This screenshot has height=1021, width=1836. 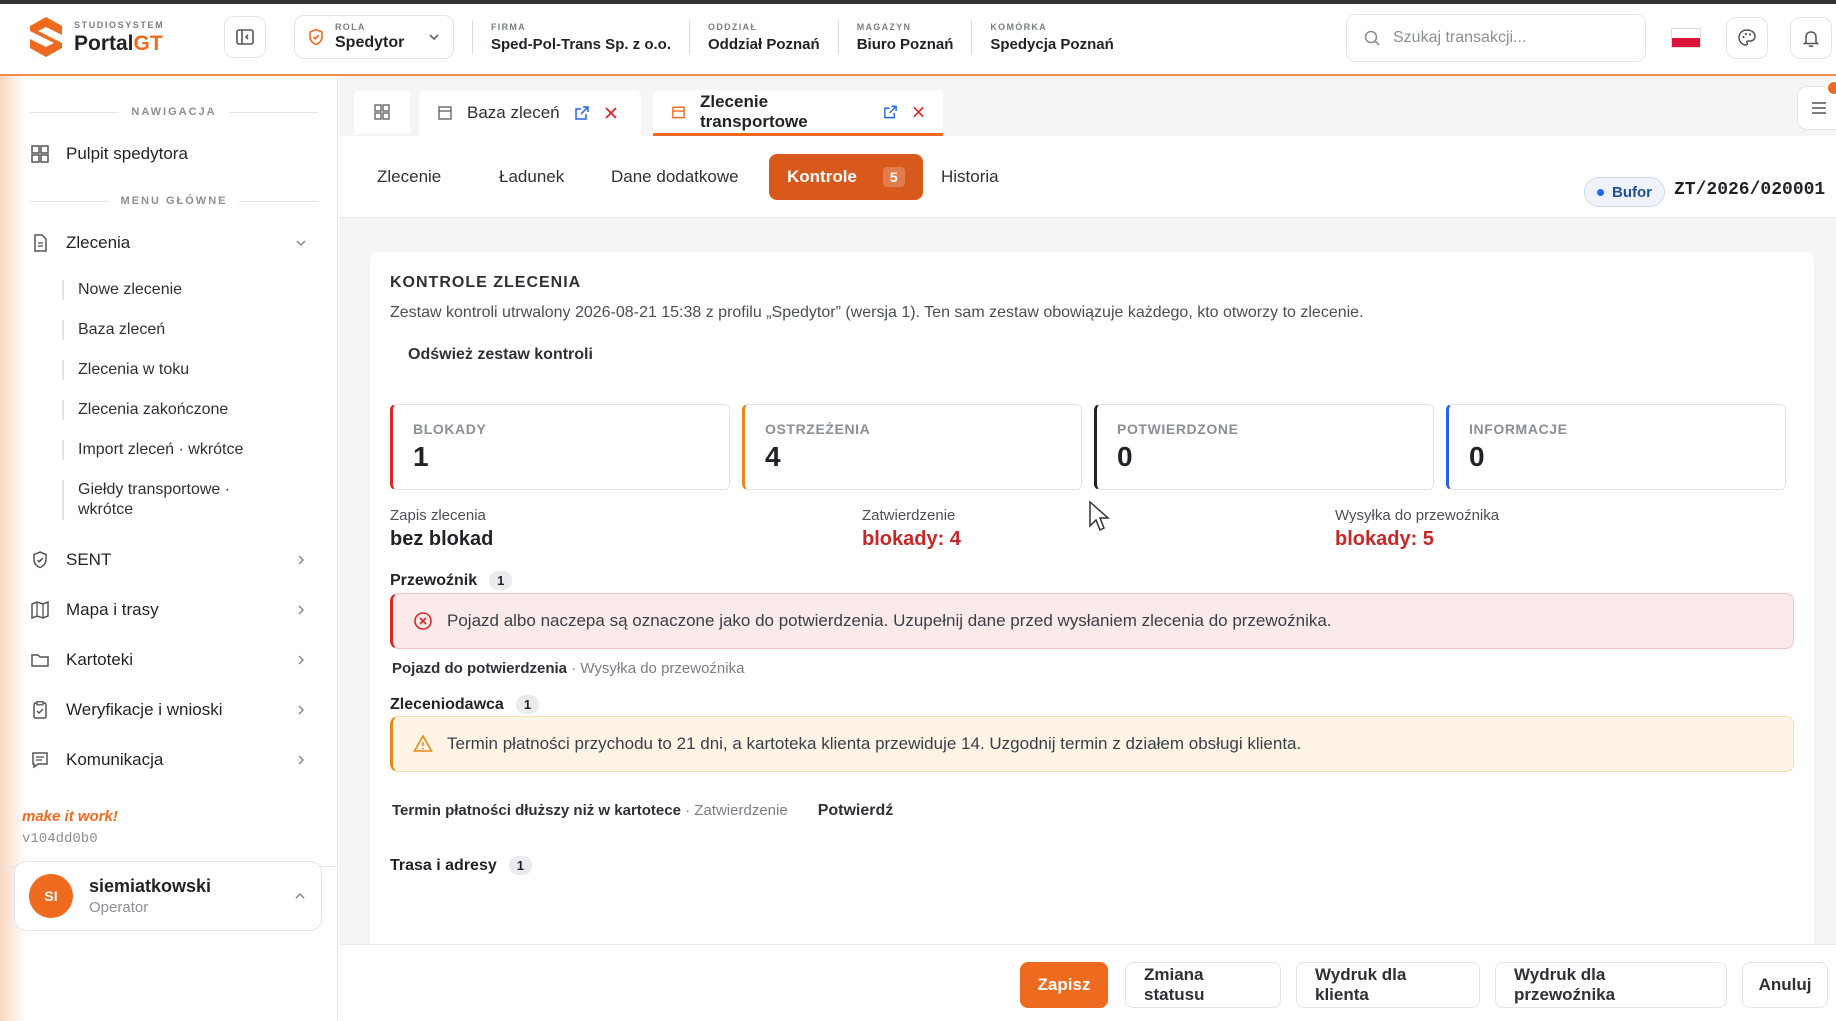 What do you see at coordinates (1417, 515) in the screenshot?
I see `gate-label: Wysyłka do przewoźnika` at bounding box center [1417, 515].